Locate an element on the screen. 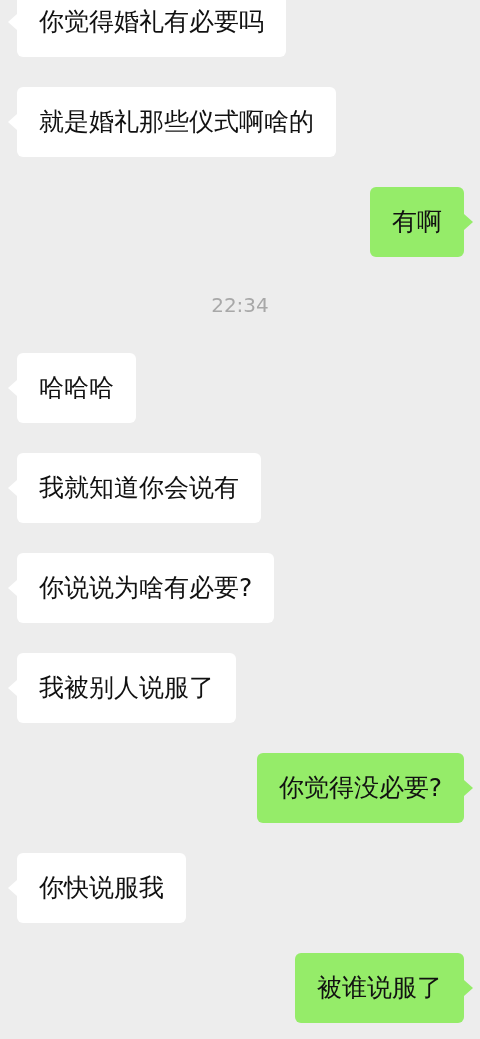 The height and width of the screenshot is (1039, 480). timestamp: 22:34 is located at coordinates (240, 305).